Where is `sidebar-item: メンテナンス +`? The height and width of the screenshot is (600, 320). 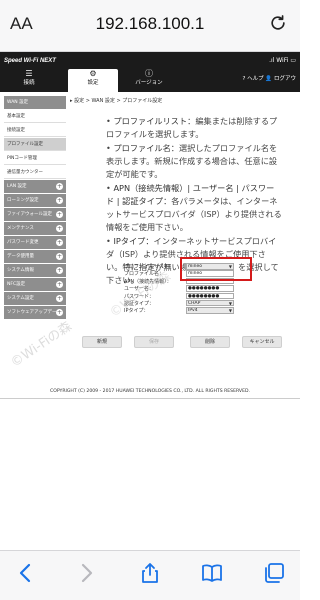
sidebar-item: メンテナンス + is located at coordinates (35, 228).